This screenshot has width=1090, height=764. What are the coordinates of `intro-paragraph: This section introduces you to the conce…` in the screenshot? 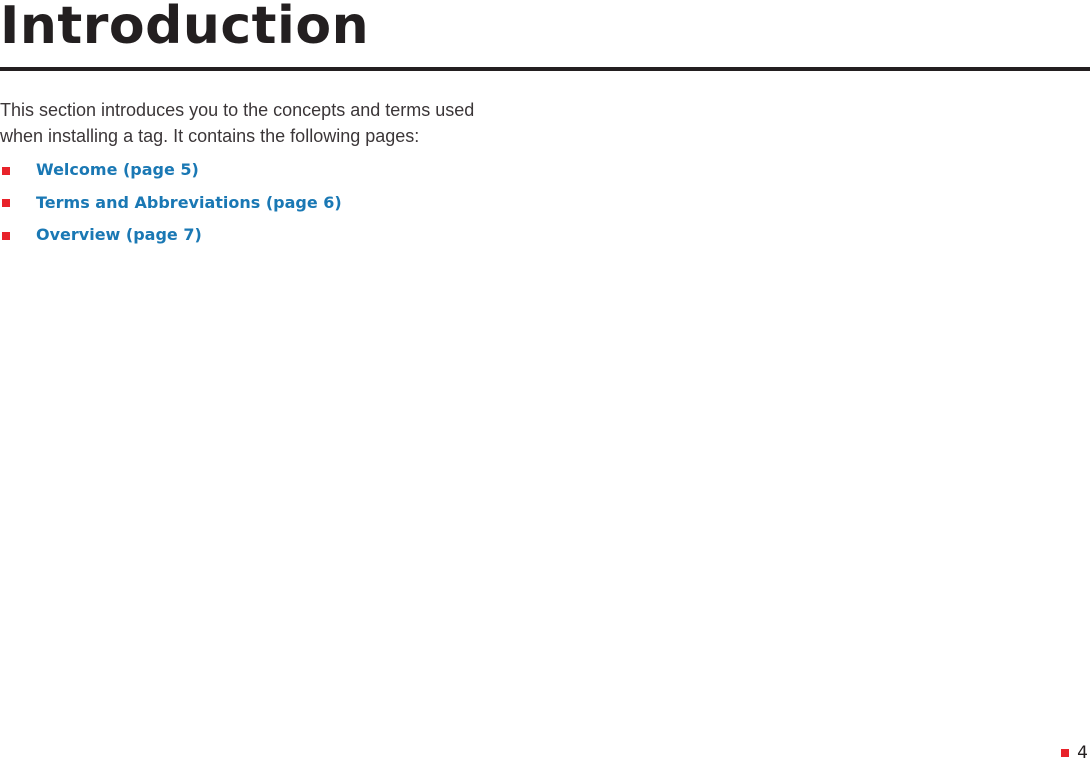 It's located at (237, 123).